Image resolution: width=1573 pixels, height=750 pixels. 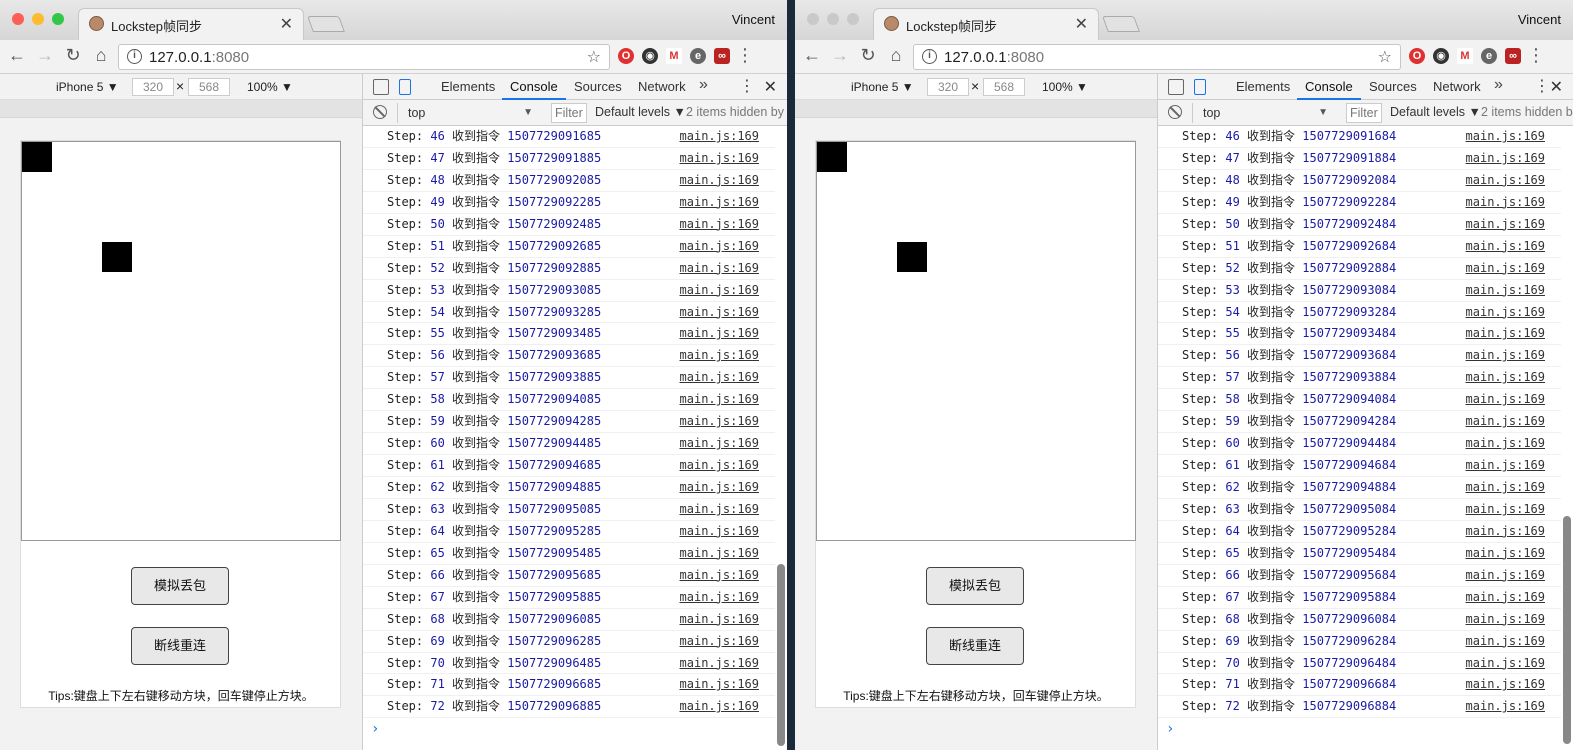 What do you see at coordinates (1556, 87) in the screenshot?
I see `close-devtools-icon: ✕` at bounding box center [1556, 87].